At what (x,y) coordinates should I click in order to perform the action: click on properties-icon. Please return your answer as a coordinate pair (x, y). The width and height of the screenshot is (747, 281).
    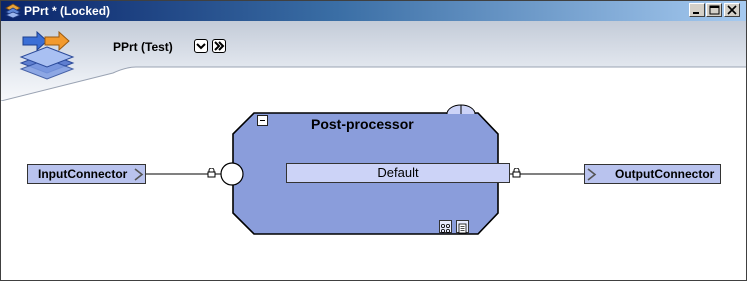
    Looking at the image, I should click on (462, 227).